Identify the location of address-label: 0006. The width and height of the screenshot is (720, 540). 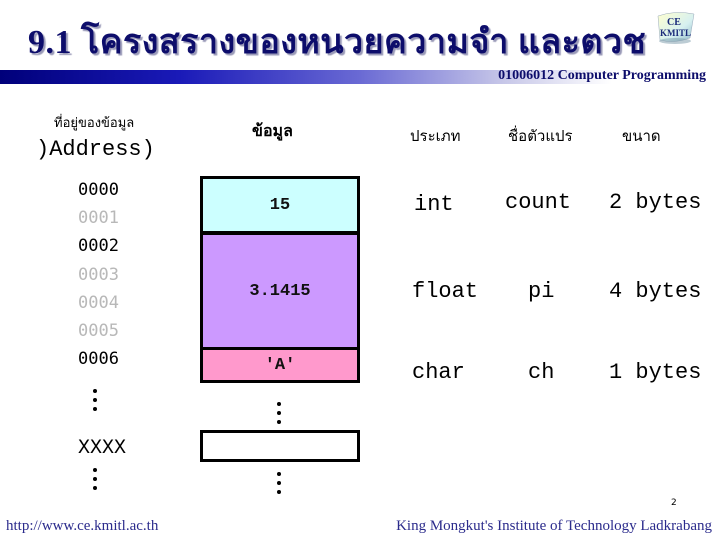
(98, 359).